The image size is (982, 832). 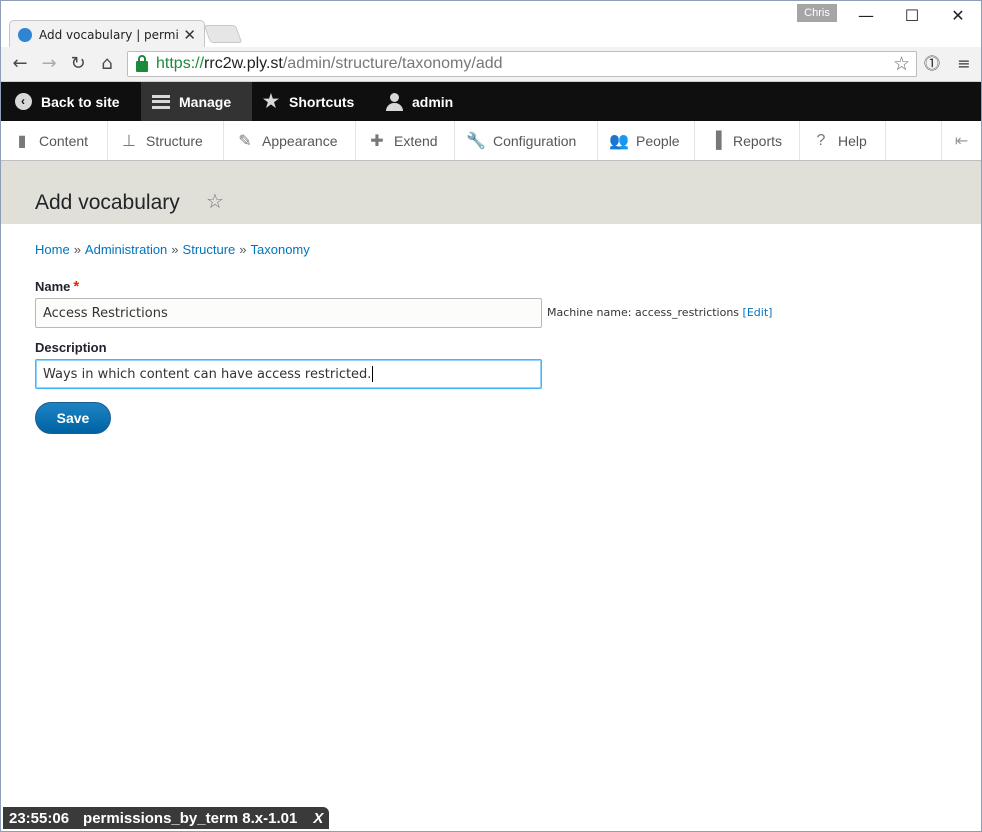 I want to click on back-to-site-link: ‹ Back to site, so click(x=66, y=101).